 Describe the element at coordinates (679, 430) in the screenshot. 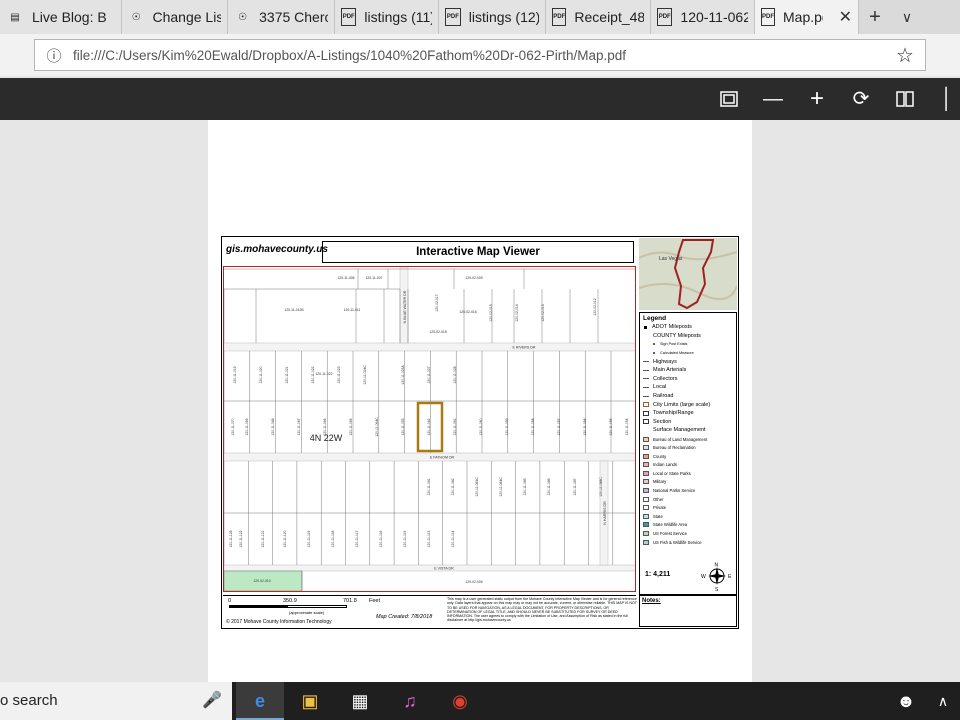

I see `legend-label: Surface Management` at that location.